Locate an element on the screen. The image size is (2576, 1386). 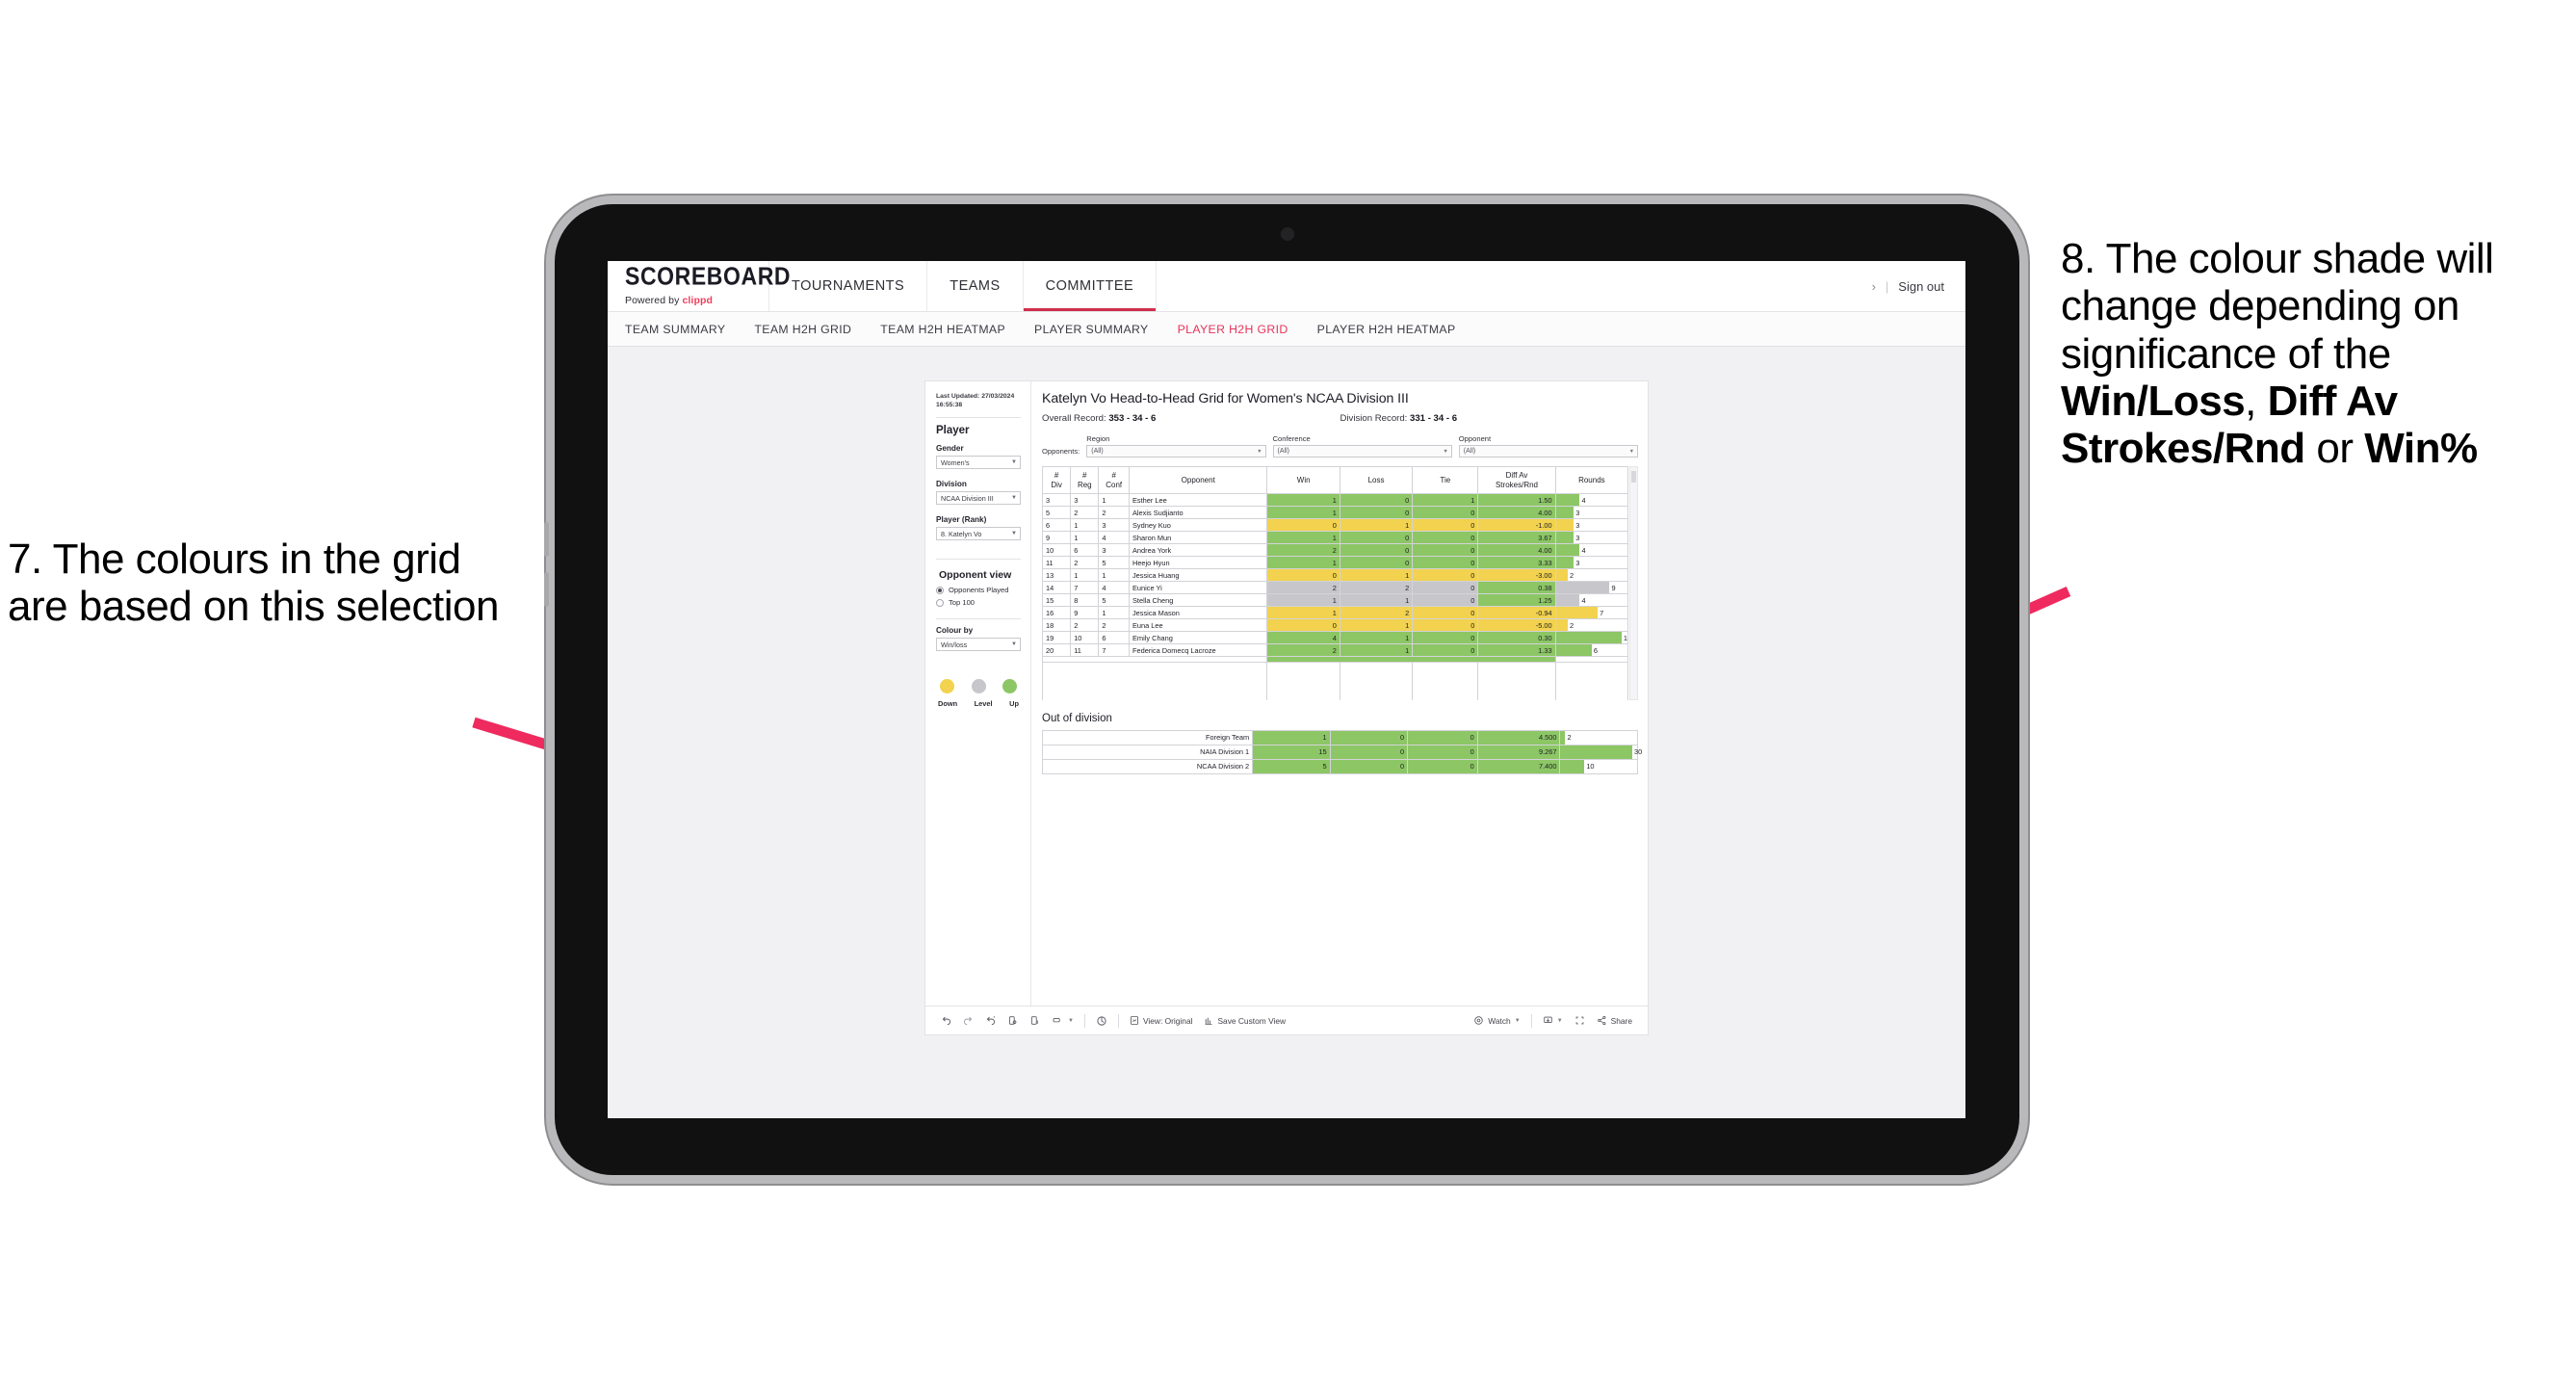
gender-select: Women's ▼ is located at coordinates (978, 463).